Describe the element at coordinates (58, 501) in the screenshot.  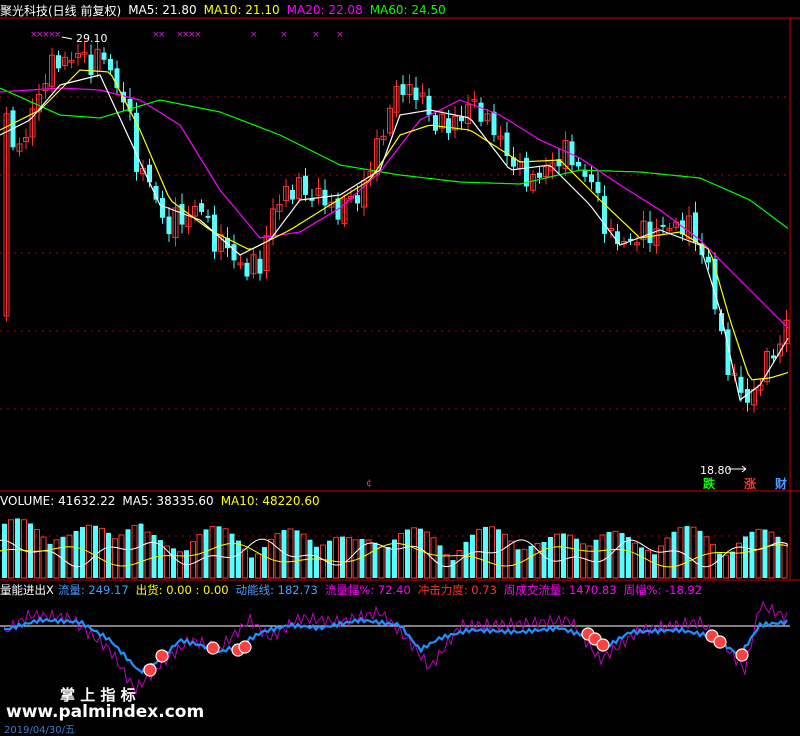
I see `volume-readout: VOLUME: 41632.22` at that location.